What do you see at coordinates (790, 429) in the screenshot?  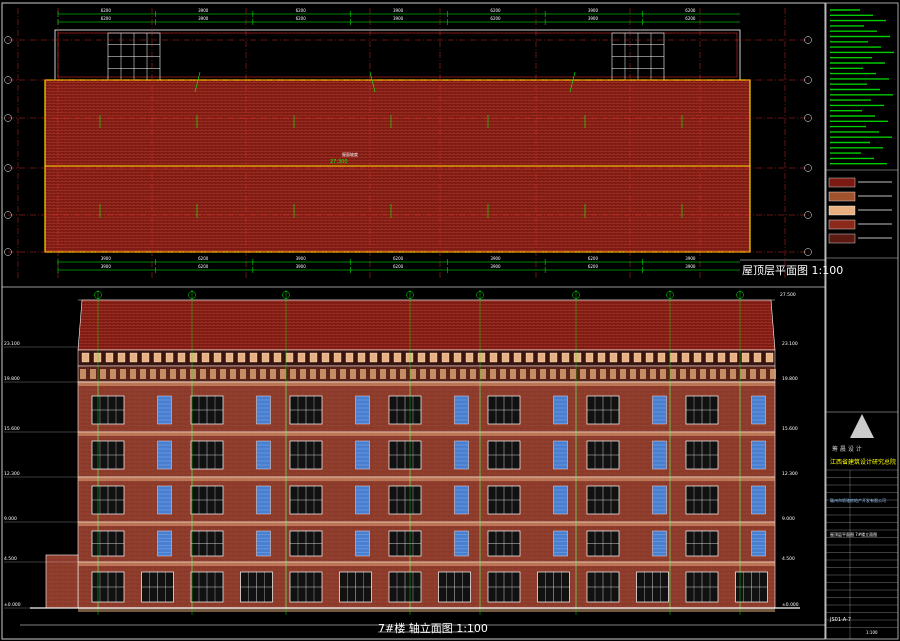 I see `right-level-mark-2: 15.600` at bounding box center [790, 429].